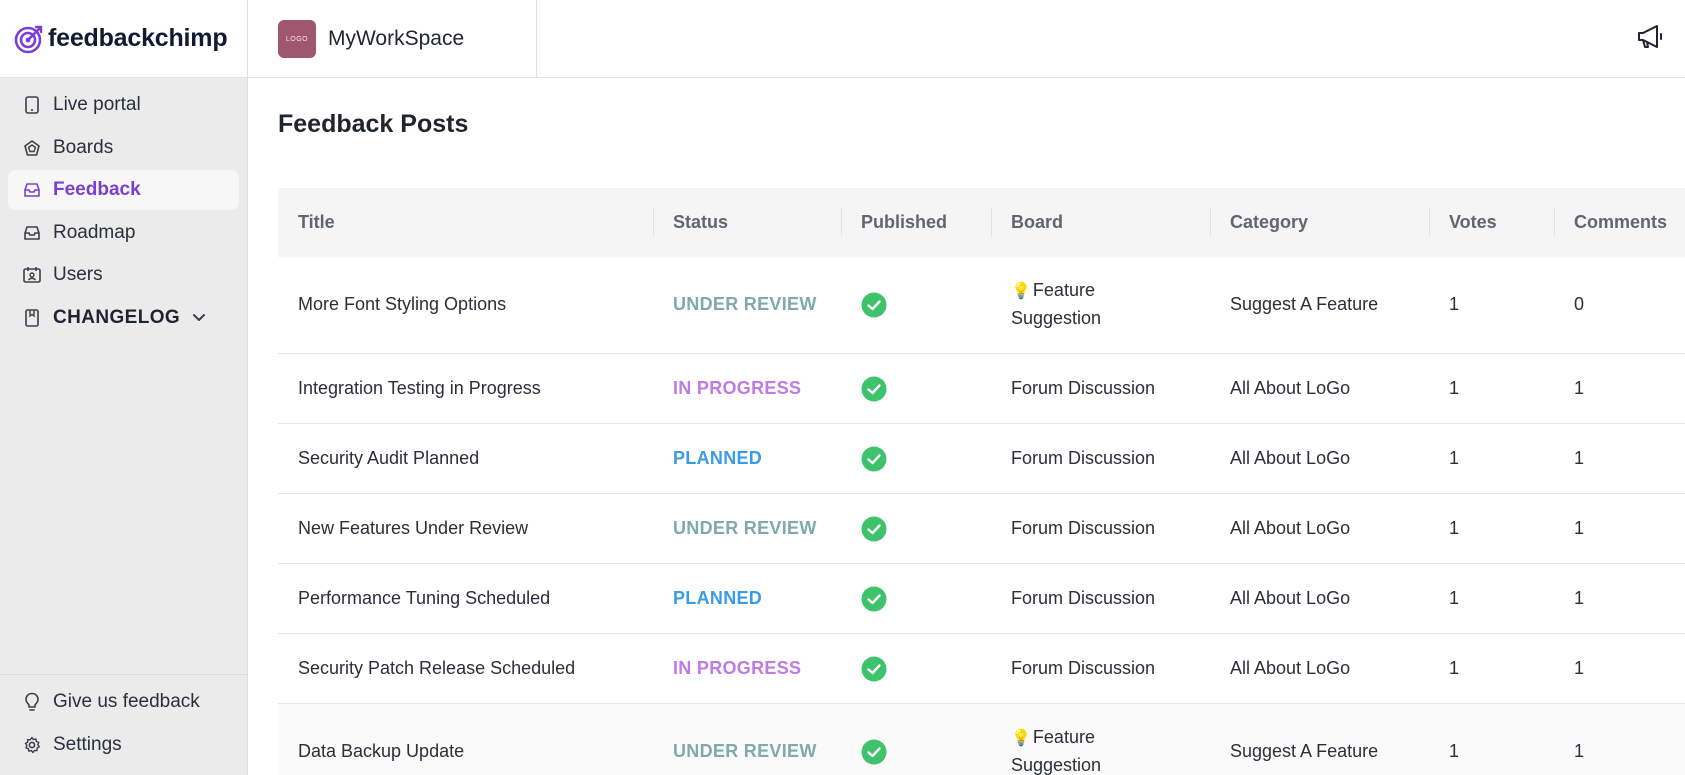 The width and height of the screenshot is (1685, 775). Describe the element at coordinates (28, 39) in the screenshot. I see `target-logo-icon` at that location.